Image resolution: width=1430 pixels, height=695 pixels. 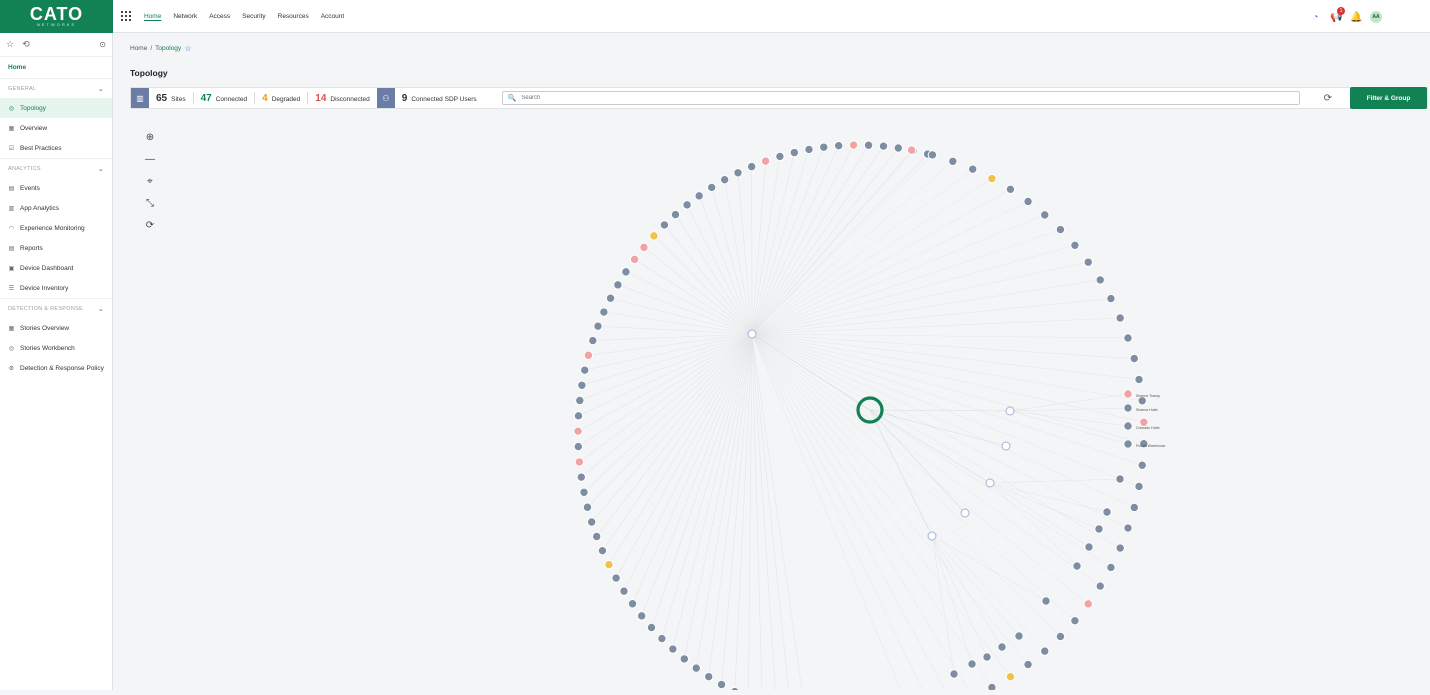 What do you see at coordinates (56, 228) in the screenshot?
I see `sidebar-item-experience-monitoring: ◠Experience Monitoring` at bounding box center [56, 228].